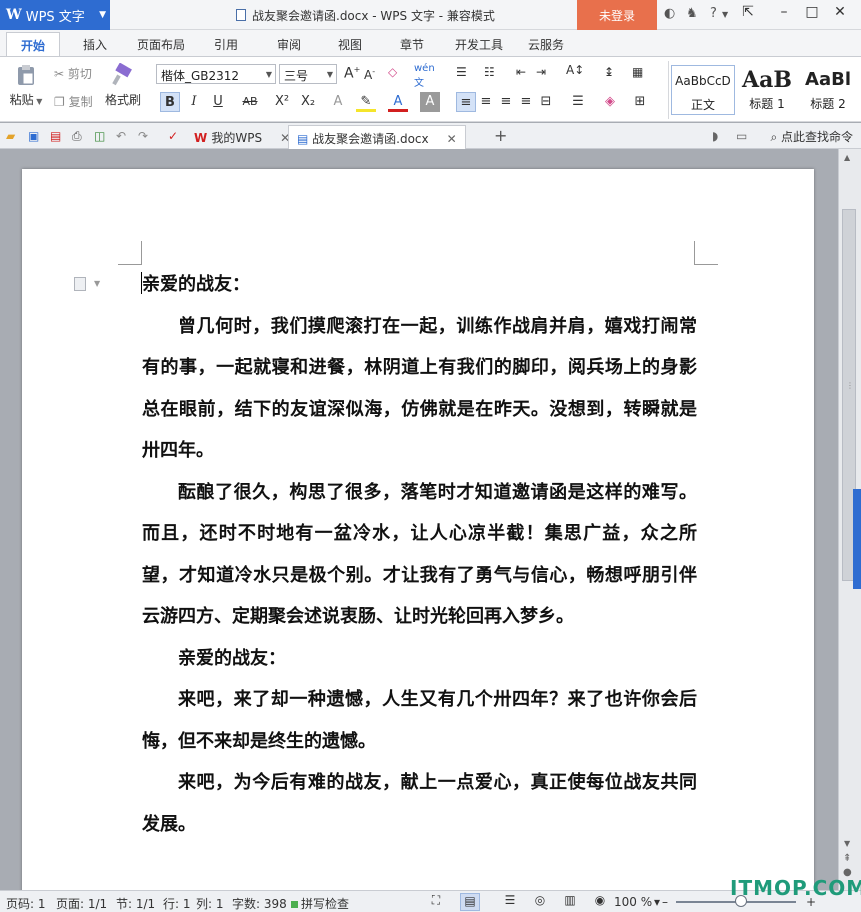 The width and height of the screenshot is (861, 912). I want to click on maximize-button: □, so click(812, 14).